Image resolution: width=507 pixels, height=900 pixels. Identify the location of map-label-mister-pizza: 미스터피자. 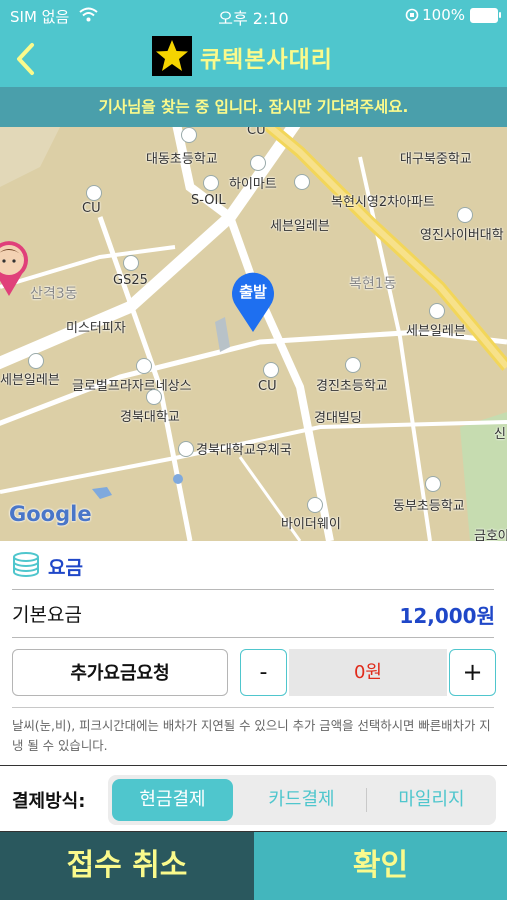
(96, 328).